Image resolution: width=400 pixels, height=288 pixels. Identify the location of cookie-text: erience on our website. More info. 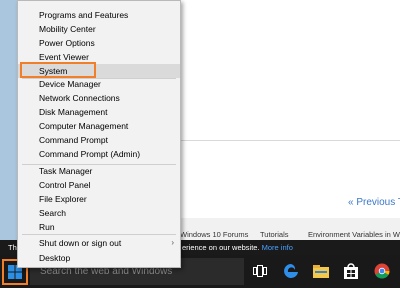
(237, 247).